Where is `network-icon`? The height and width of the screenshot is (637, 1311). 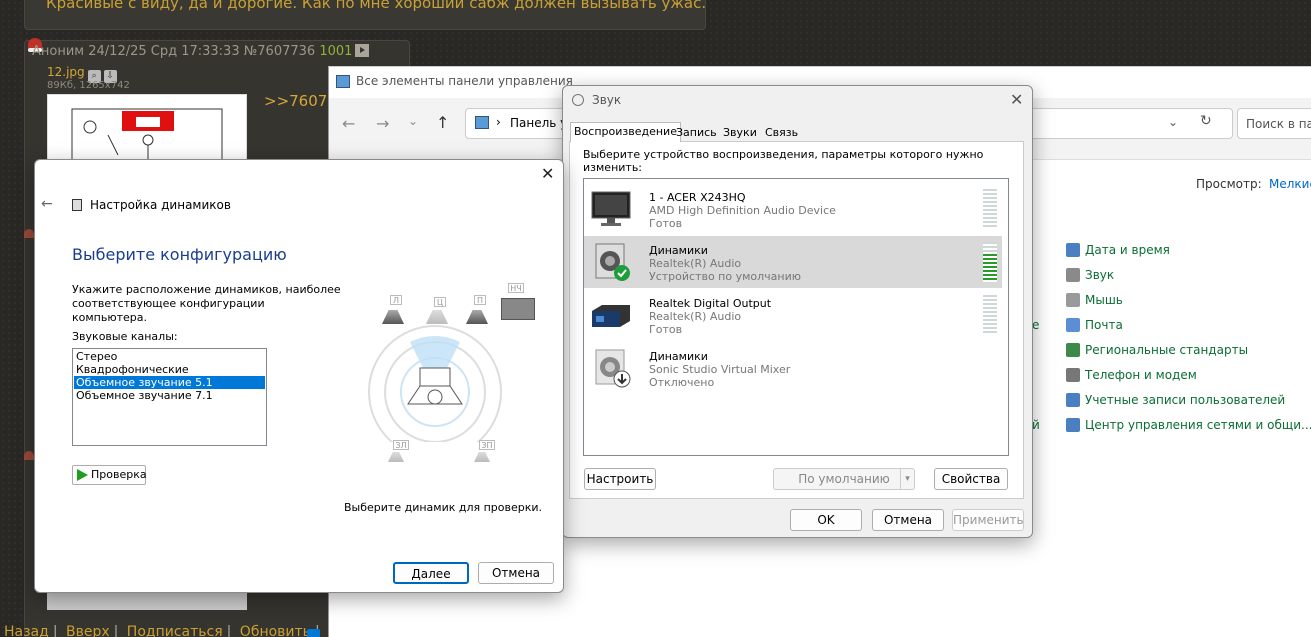 network-icon is located at coordinates (1073, 425).